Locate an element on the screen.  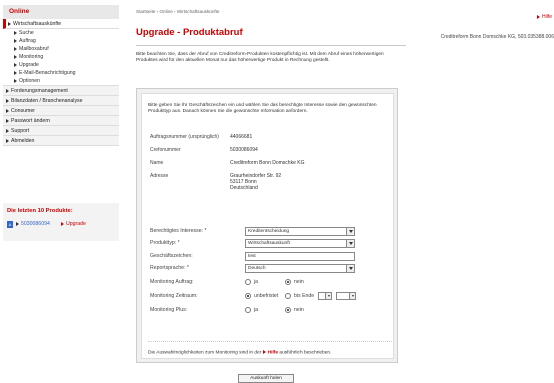
sidebar-sub-label: Optionen is located at coordinates (30, 81).